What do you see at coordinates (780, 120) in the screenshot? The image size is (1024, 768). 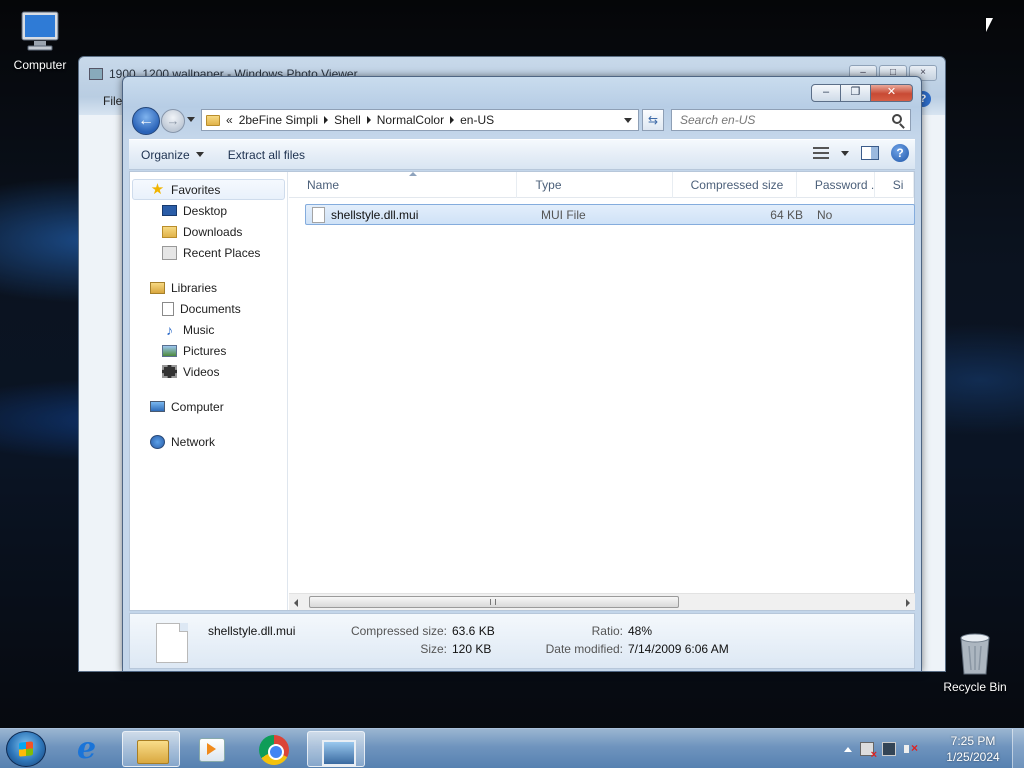 I see `search-input` at bounding box center [780, 120].